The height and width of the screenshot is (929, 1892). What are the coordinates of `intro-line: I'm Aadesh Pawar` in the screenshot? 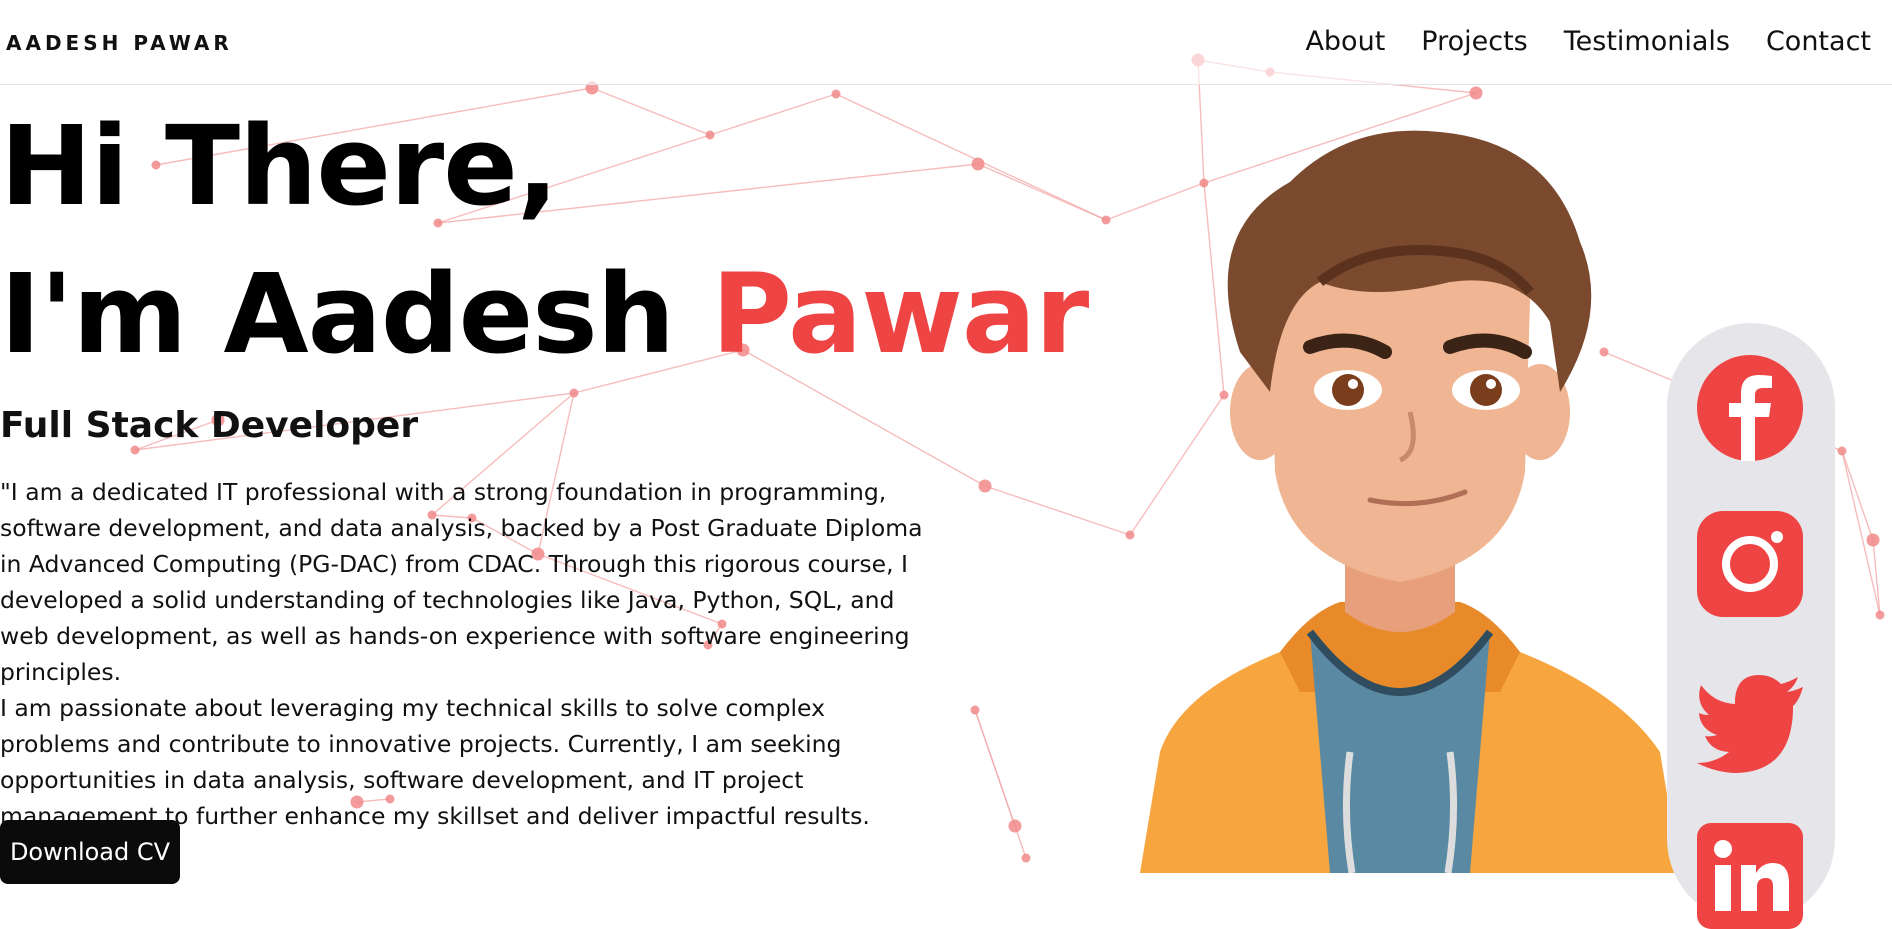 It's located at (544, 314).